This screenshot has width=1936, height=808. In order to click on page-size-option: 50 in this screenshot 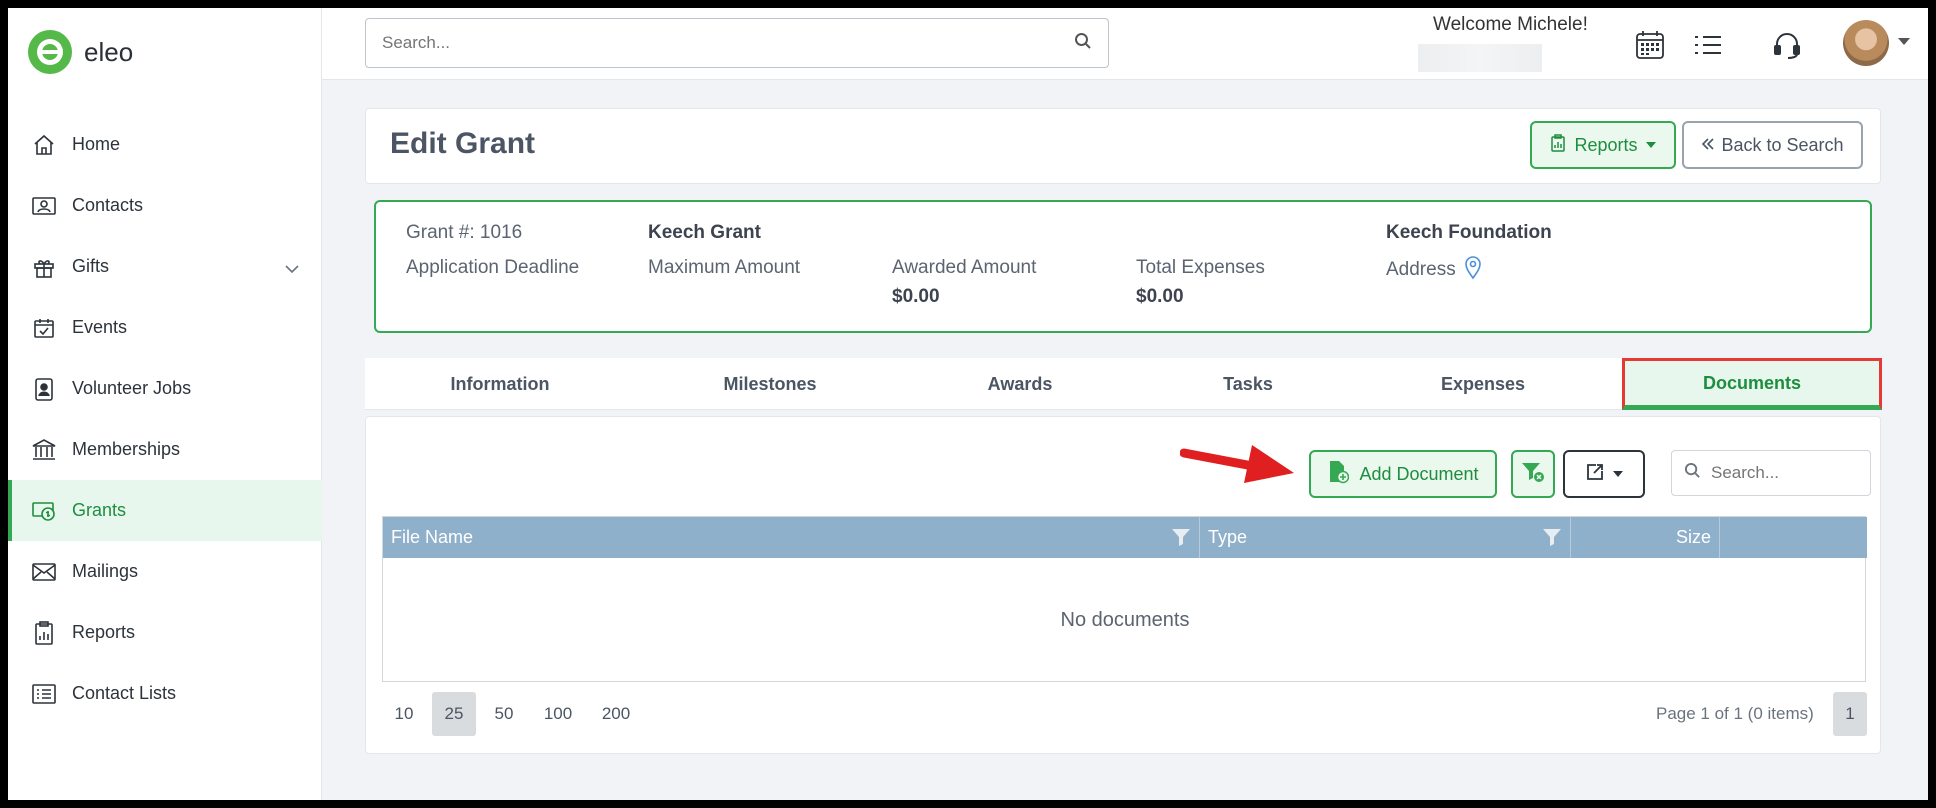, I will do `click(504, 714)`.